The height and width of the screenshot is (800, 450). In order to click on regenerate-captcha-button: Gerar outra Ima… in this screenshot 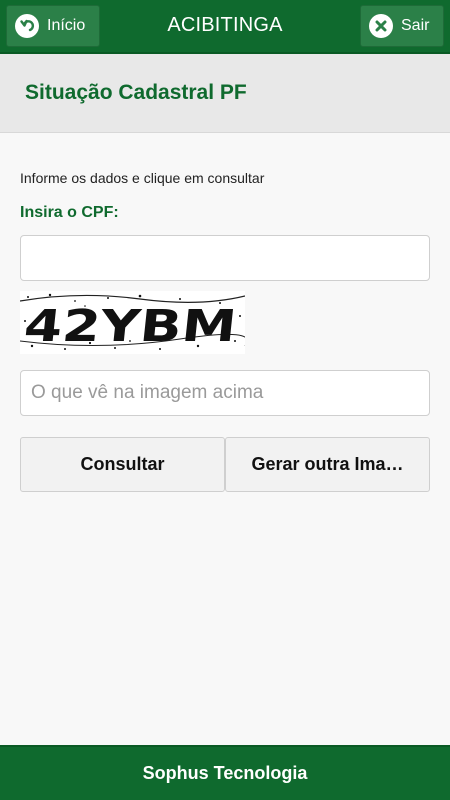, I will do `click(327, 464)`.